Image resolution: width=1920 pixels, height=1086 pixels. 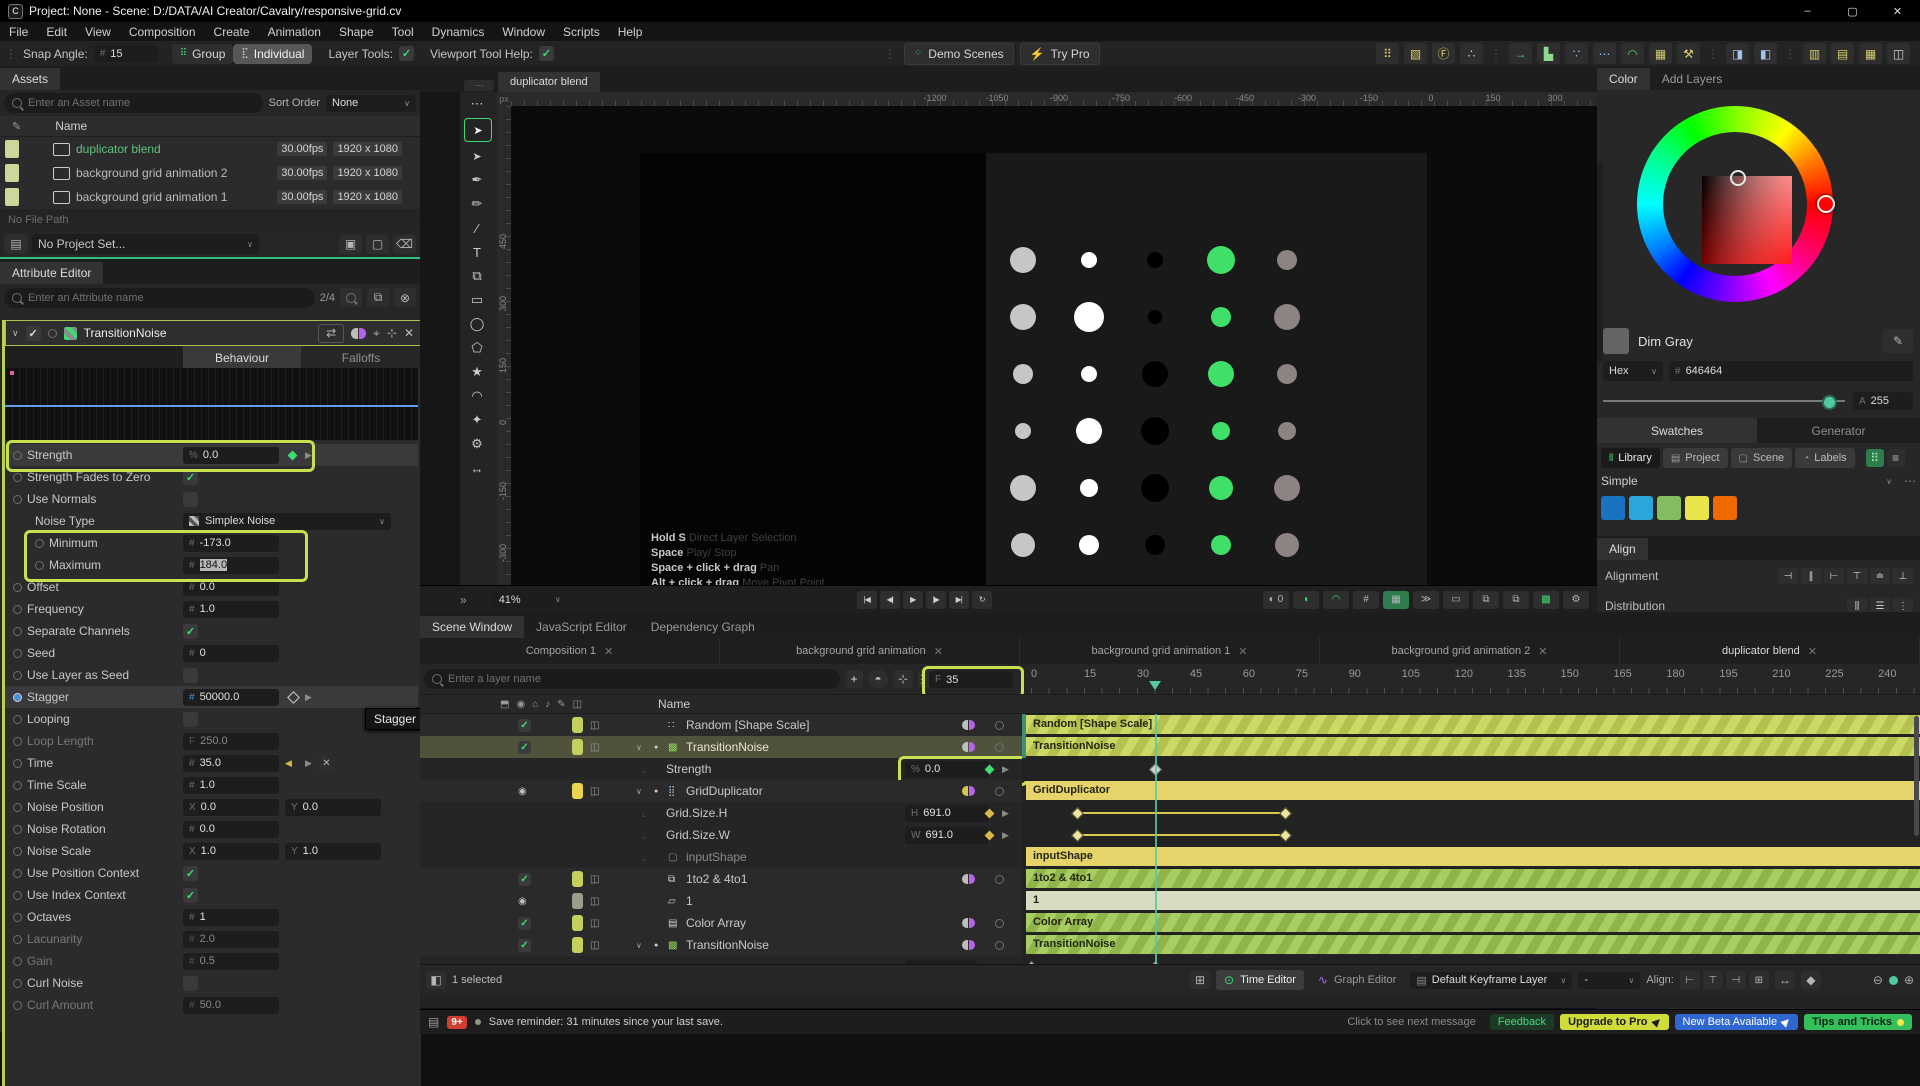 I want to click on composition-tab: background grid animation 2 ✕, so click(x=1470, y=651).